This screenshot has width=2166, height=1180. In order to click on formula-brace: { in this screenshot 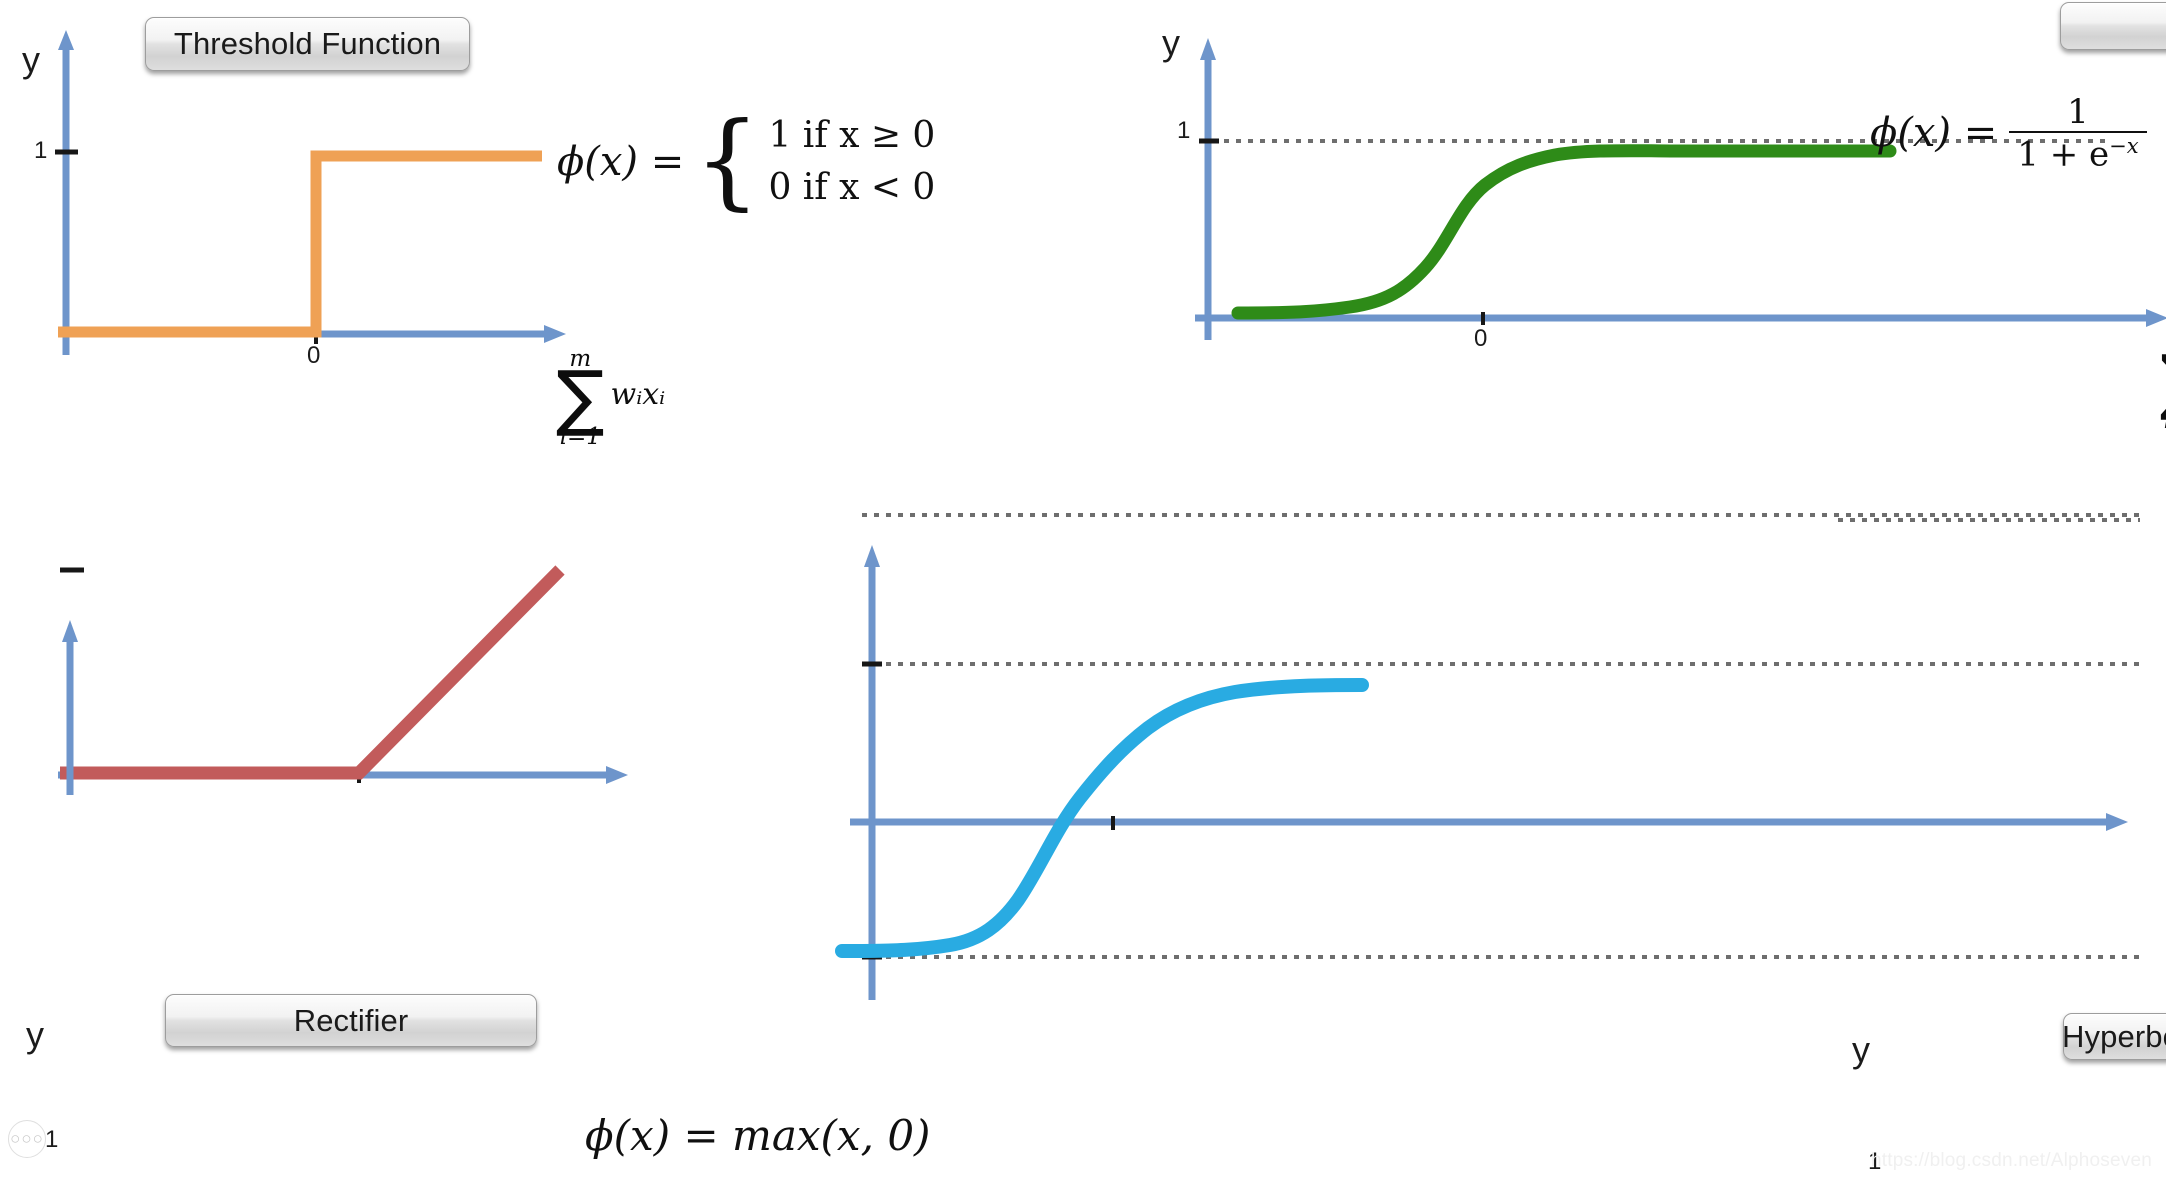, I will do `click(727, 159)`.